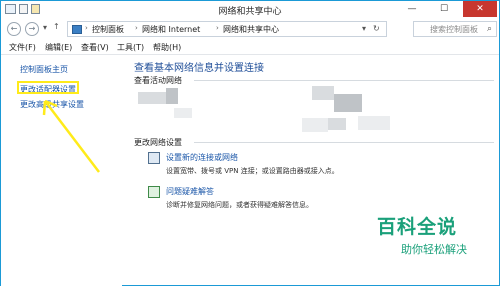  What do you see at coordinates (154, 192) in the screenshot?
I see `troubleshoot-icon` at bounding box center [154, 192].